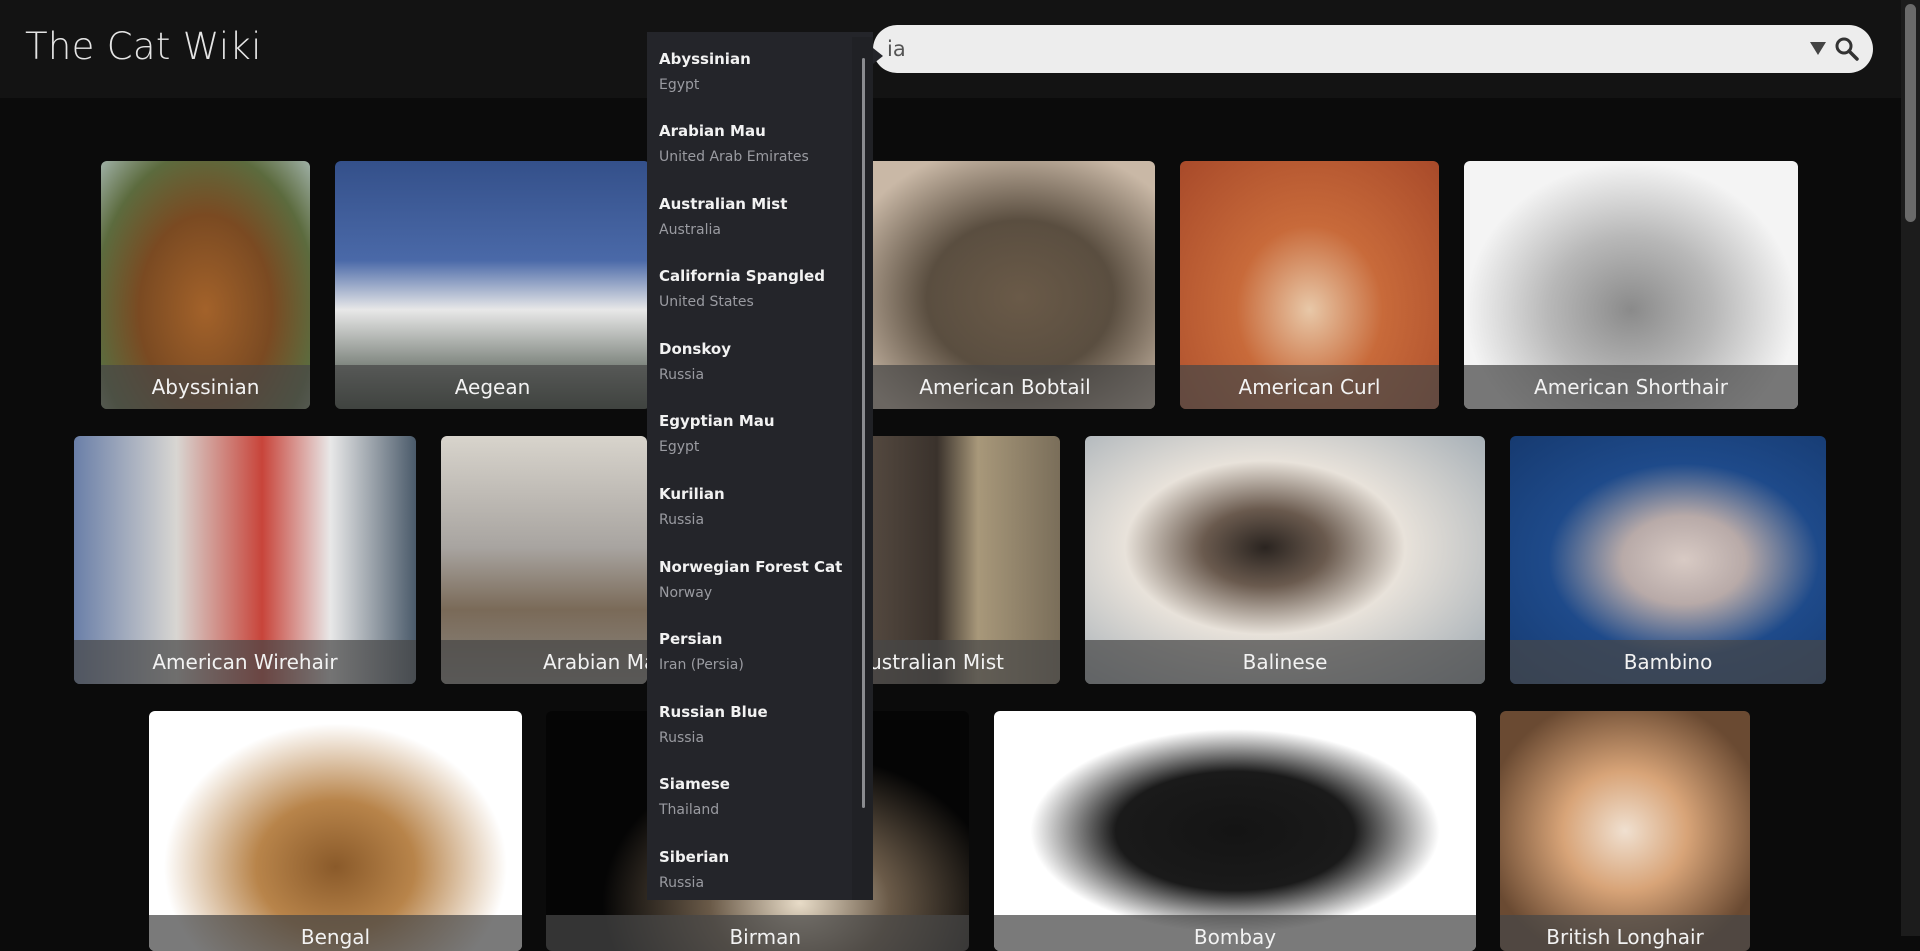 This screenshot has width=1920, height=951. I want to click on suggestion-item: Russian Blue Russia, so click(754, 724).